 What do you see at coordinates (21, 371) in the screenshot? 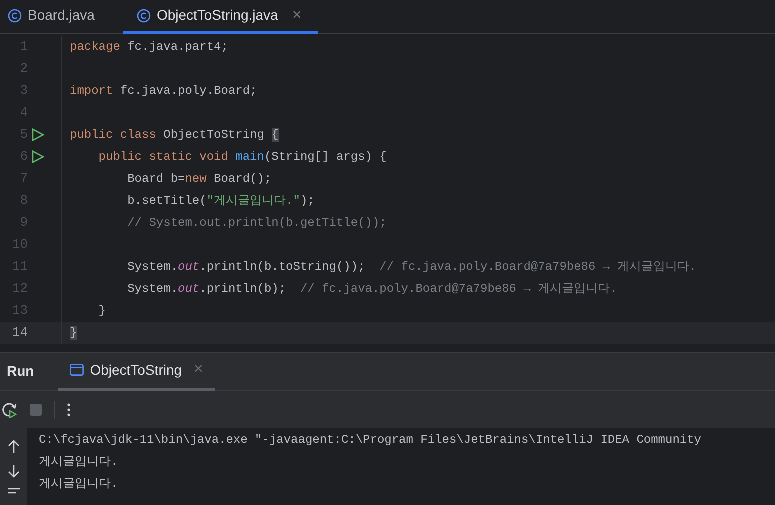
I see `panel-title: Run` at bounding box center [21, 371].